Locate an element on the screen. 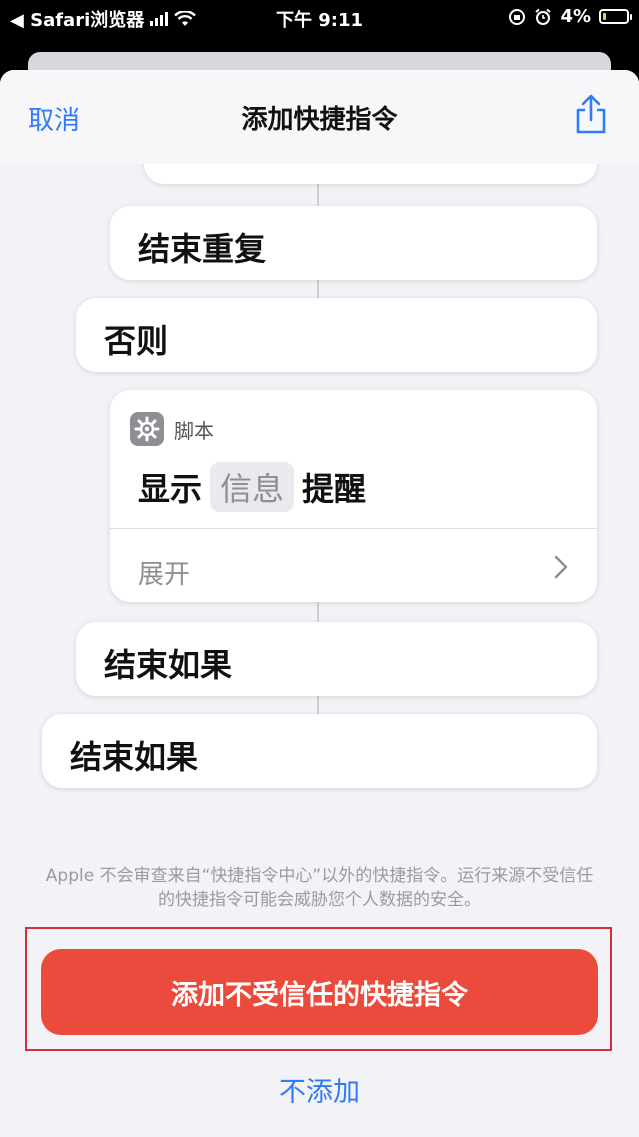 The width and height of the screenshot is (639, 1137). action-summary: 显示 信息 提醒 is located at coordinates (252, 487).